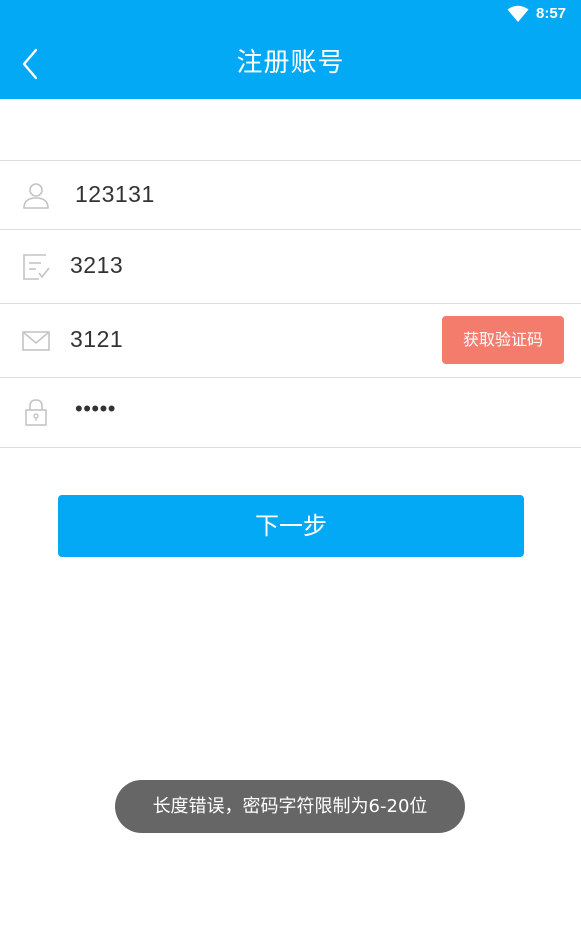 The width and height of the screenshot is (581, 930). What do you see at coordinates (291, 526) in the screenshot?
I see `next-step-button: 下一步` at bounding box center [291, 526].